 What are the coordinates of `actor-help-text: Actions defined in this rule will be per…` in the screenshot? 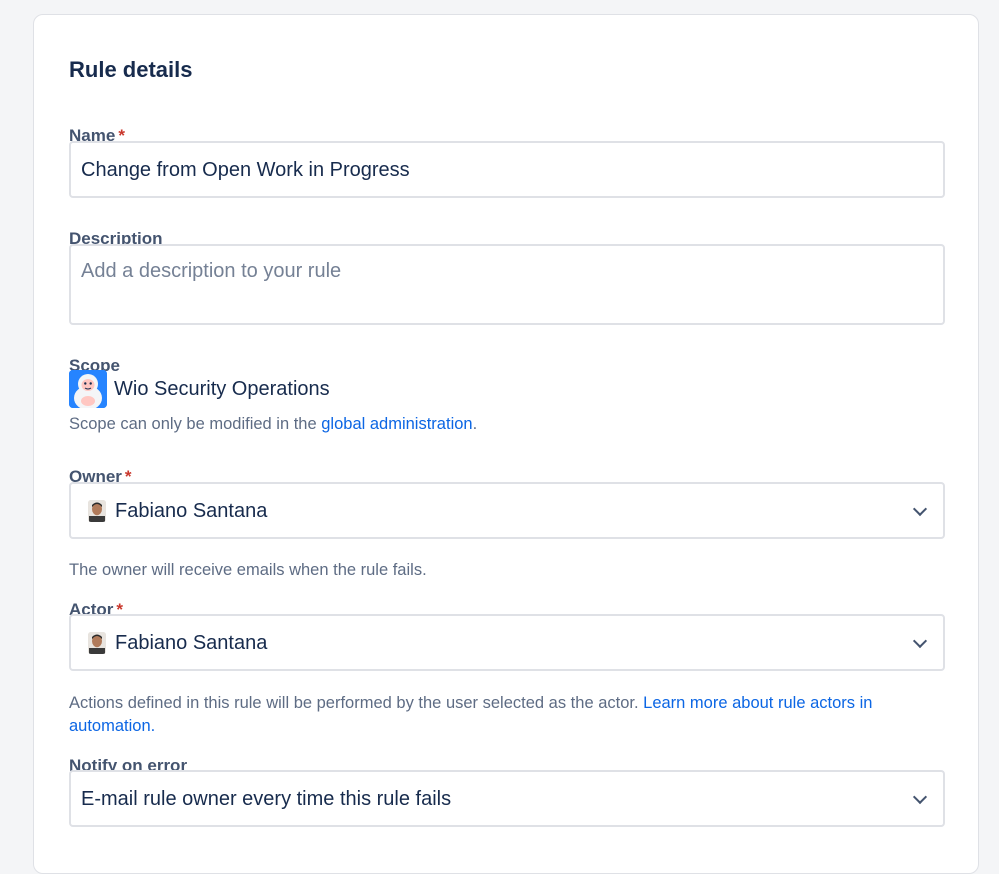 It's located at (507, 715).